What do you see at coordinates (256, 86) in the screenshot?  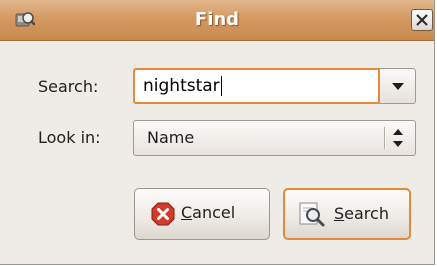 I see `search-input: nightstar` at bounding box center [256, 86].